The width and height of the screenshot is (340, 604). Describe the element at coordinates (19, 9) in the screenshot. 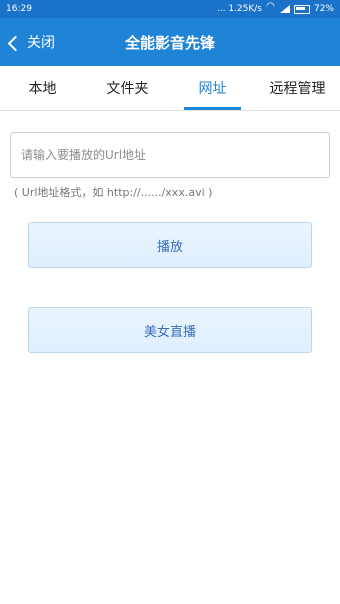

I see `status-time: 16:29` at that location.